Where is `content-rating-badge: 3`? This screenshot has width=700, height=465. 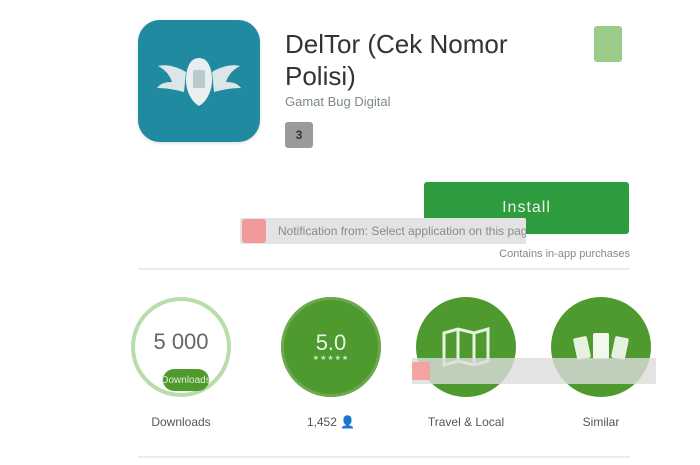
content-rating-badge: 3 is located at coordinates (299, 135).